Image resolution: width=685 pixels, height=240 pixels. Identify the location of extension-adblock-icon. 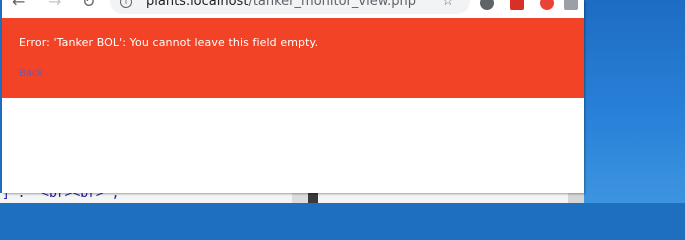
(547, 5).